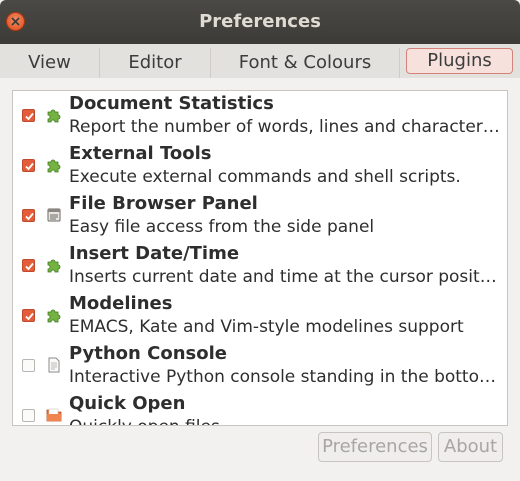 The height and width of the screenshot is (481, 520). What do you see at coordinates (260, 408) in the screenshot?
I see `plugin-row-quick-open: Quick Open Quickly open files` at bounding box center [260, 408].